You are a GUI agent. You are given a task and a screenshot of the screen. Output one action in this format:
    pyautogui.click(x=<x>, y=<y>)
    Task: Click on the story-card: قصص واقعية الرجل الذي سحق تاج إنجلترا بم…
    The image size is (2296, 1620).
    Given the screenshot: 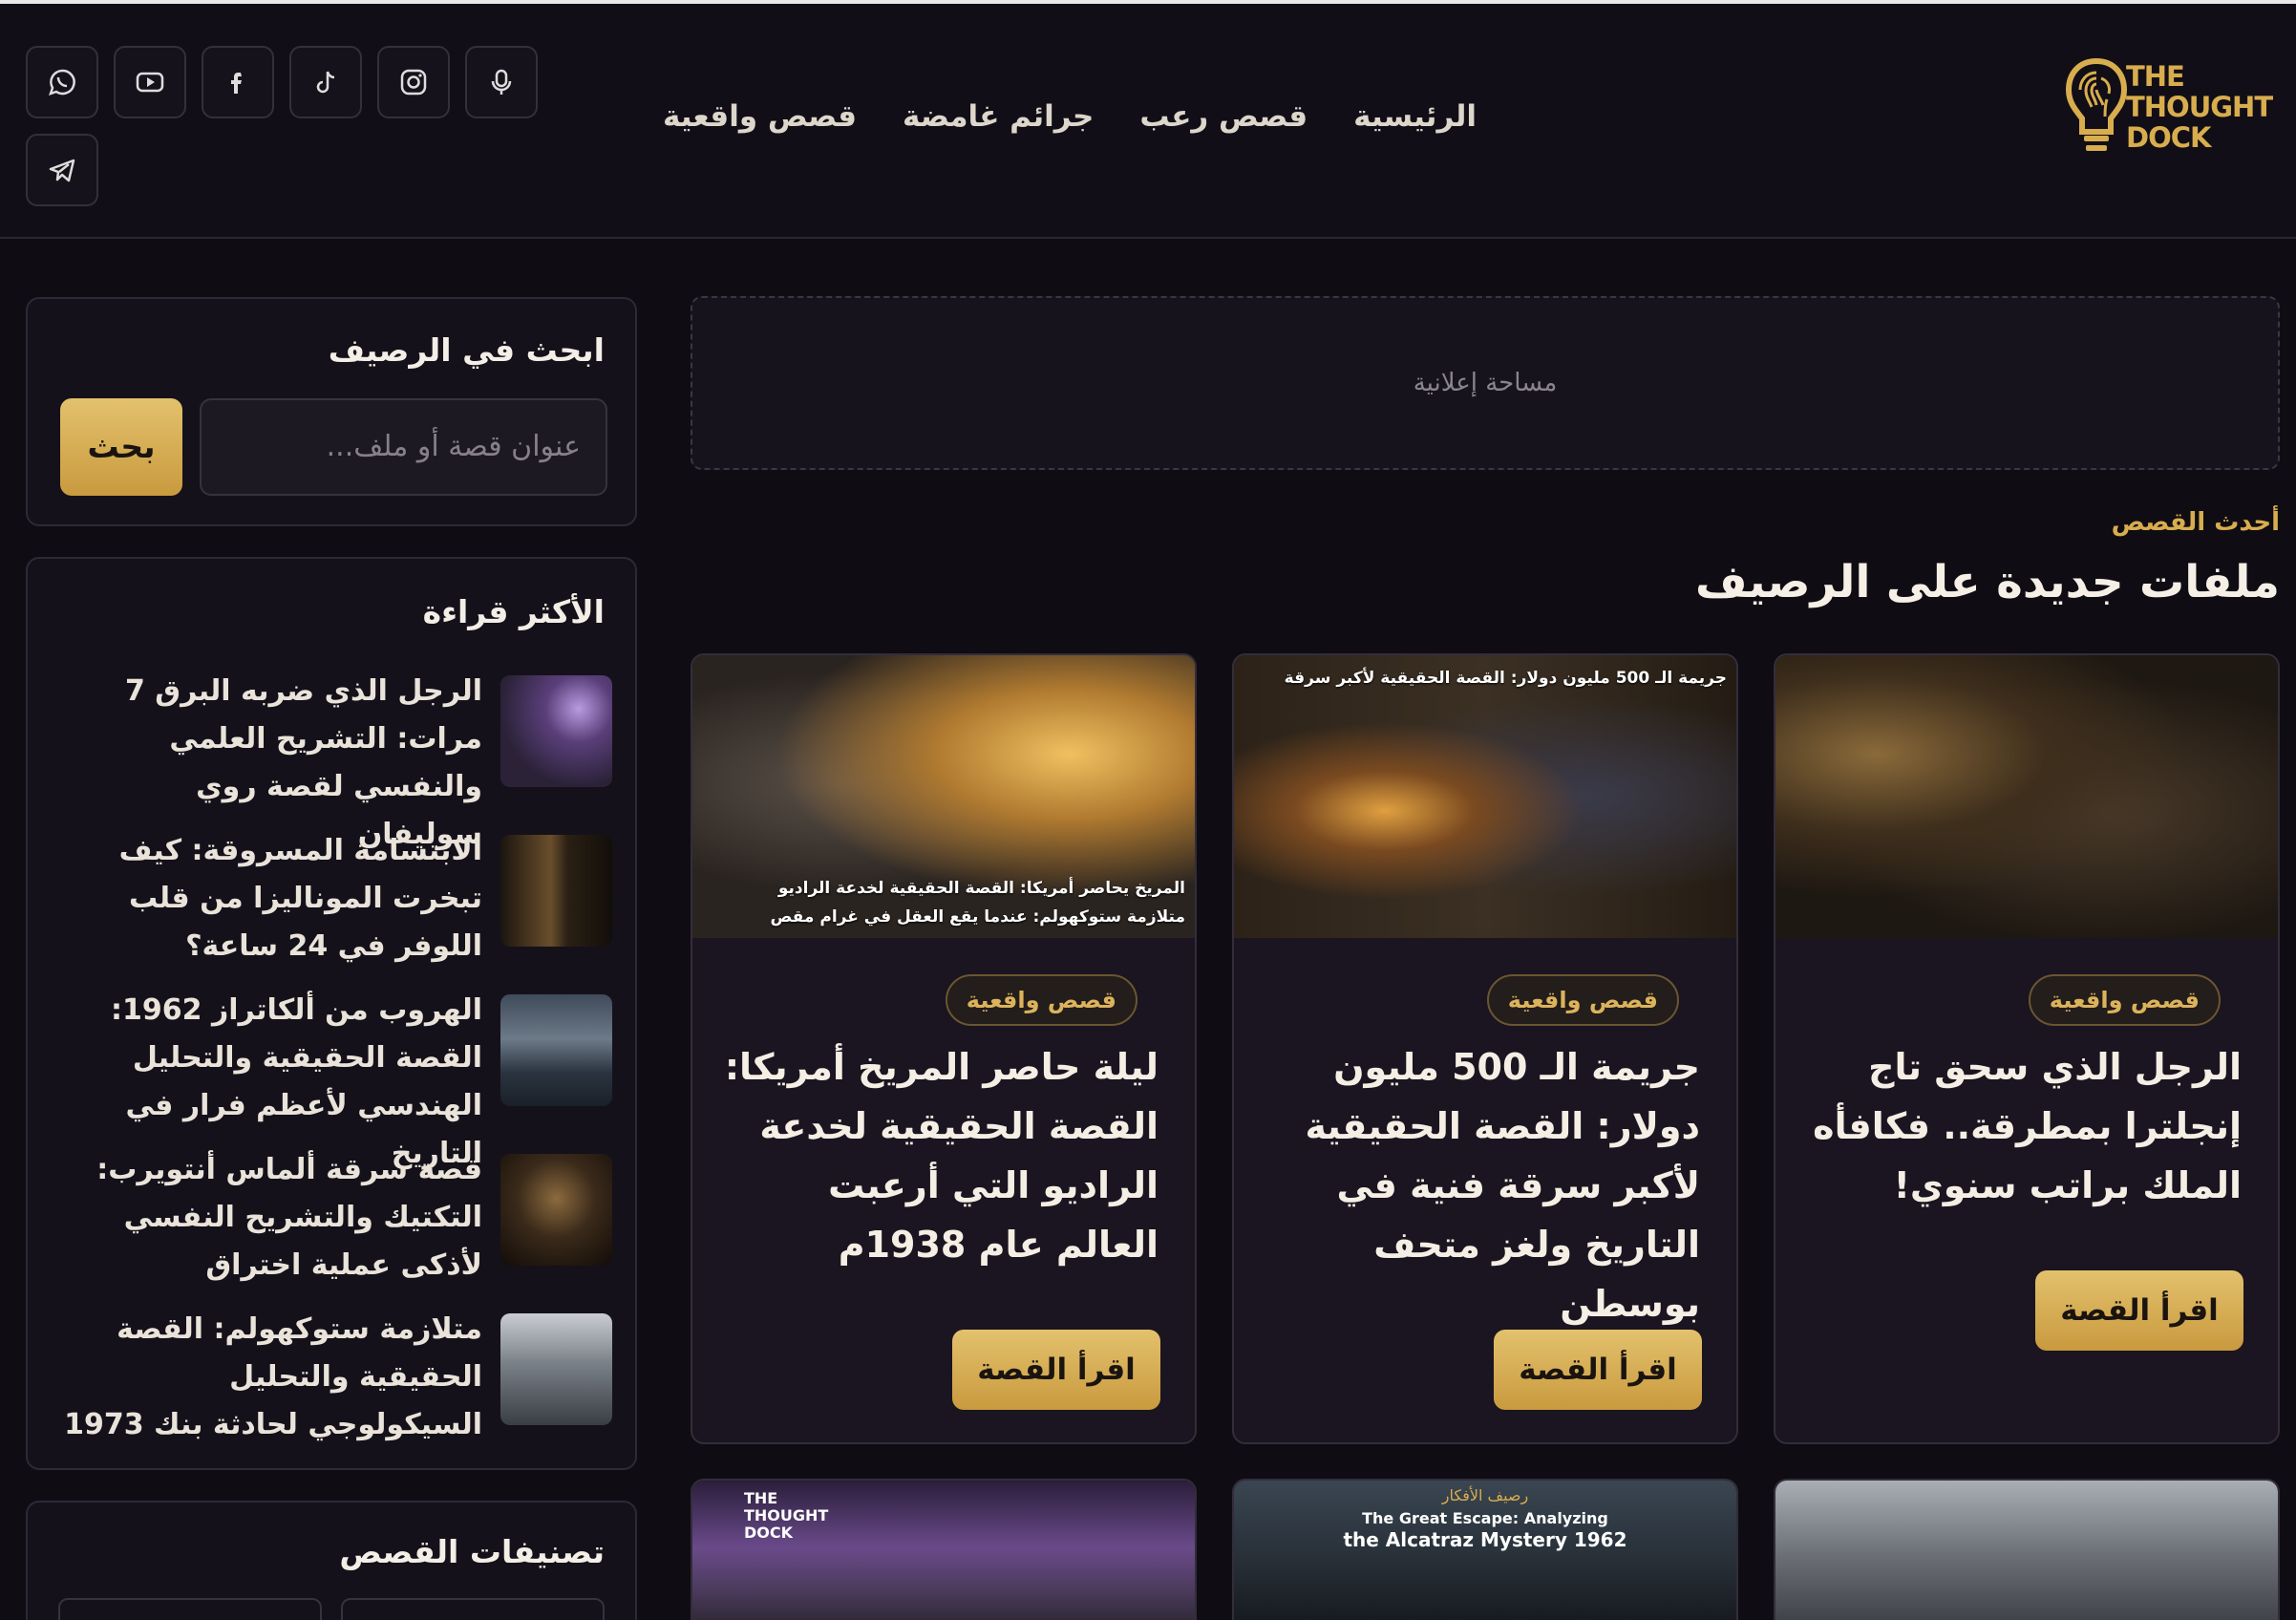 What is the action you would take?
    pyautogui.click(x=2027, y=1048)
    